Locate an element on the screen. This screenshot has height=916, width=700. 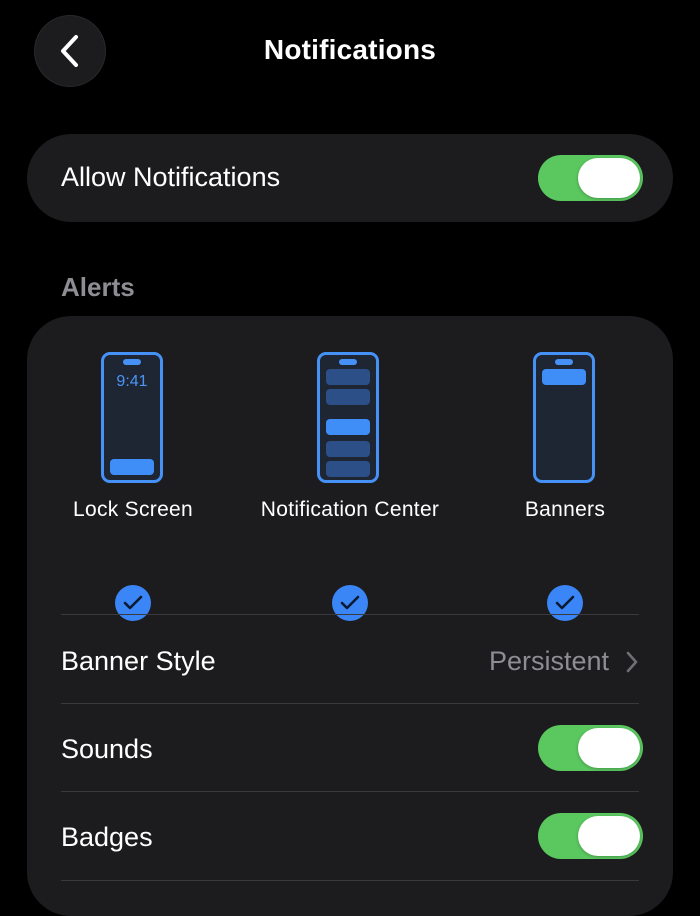
badges-label: Badges is located at coordinates (107, 837).